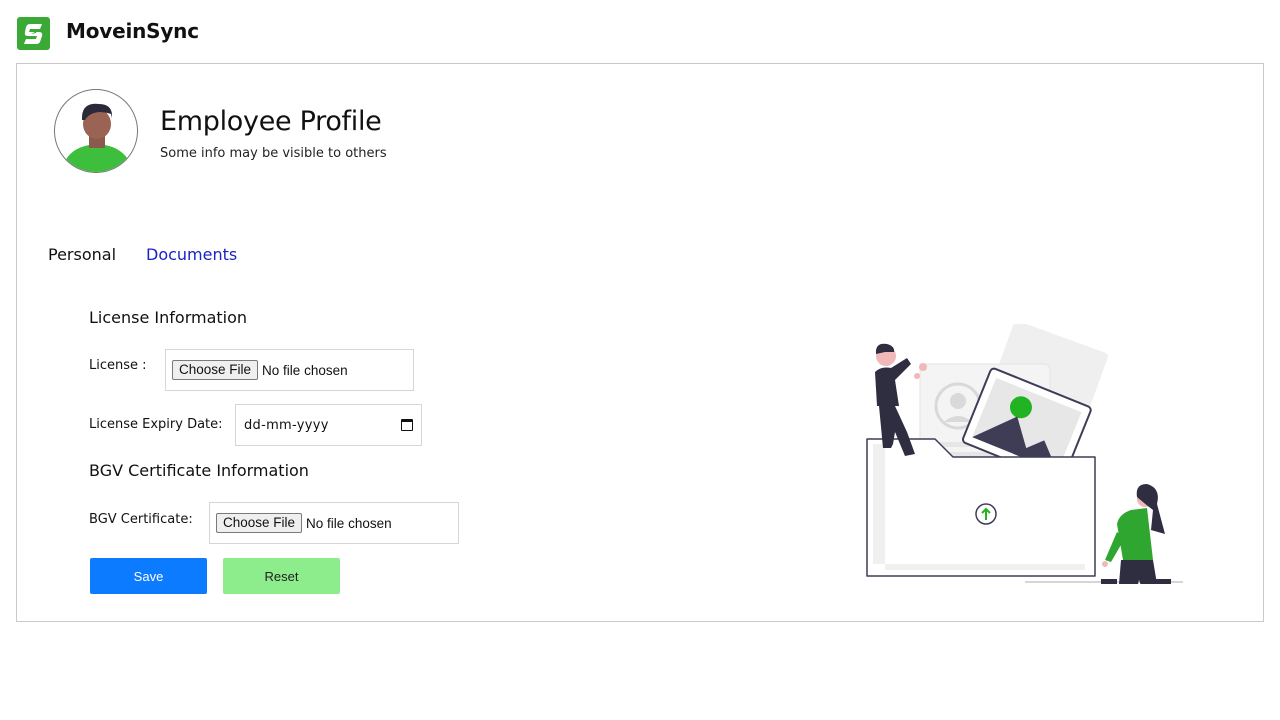 This screenshot has width=1280, height=720. I want to click on tab-documents: Documents, so click(191, 254).